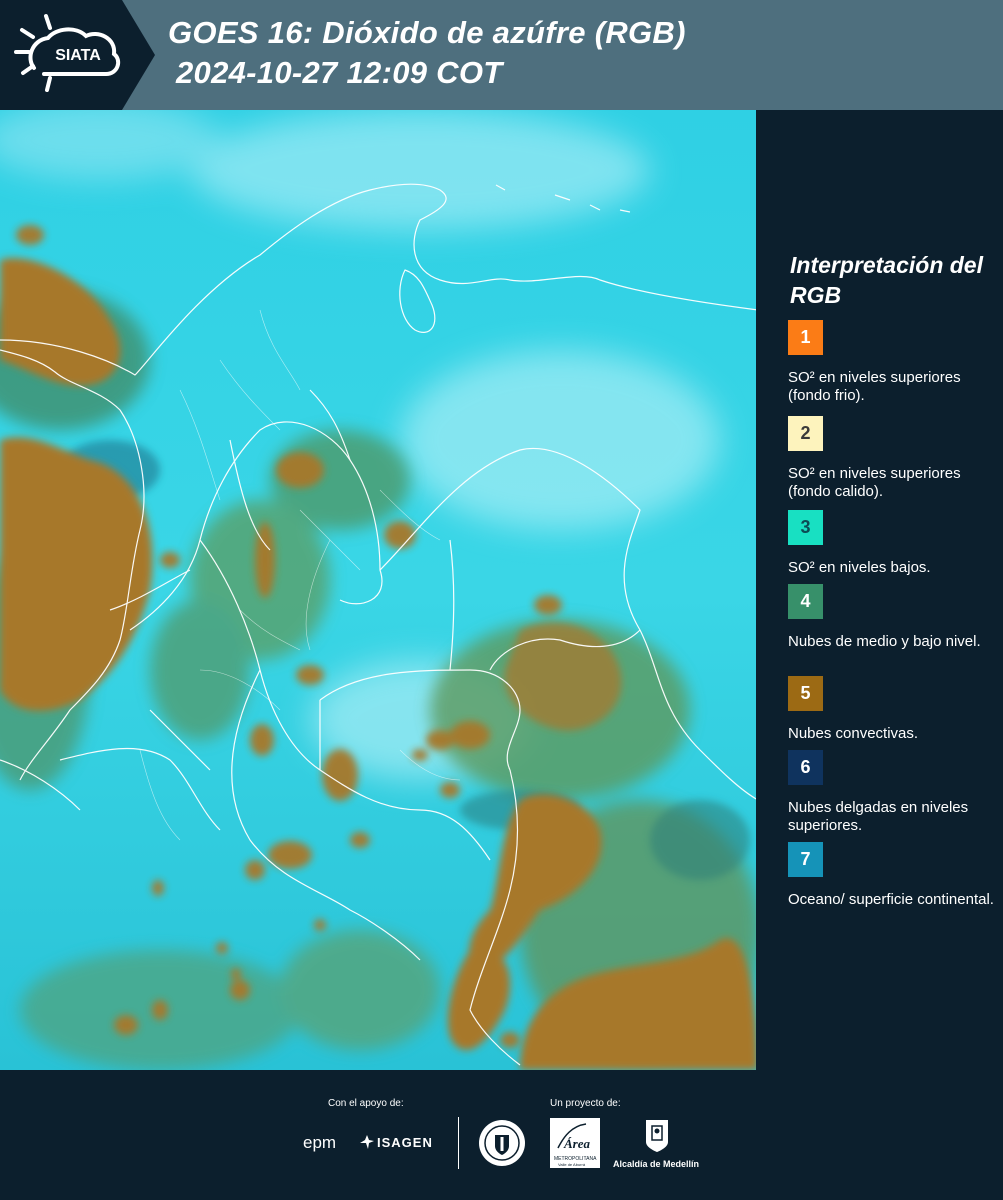 This screenshot has width=1003, height=1200. What do you see at coordinates (805, 601) in the screenshot?
I see `legend-swatch-4: 4` at bounding box center [805, 601].